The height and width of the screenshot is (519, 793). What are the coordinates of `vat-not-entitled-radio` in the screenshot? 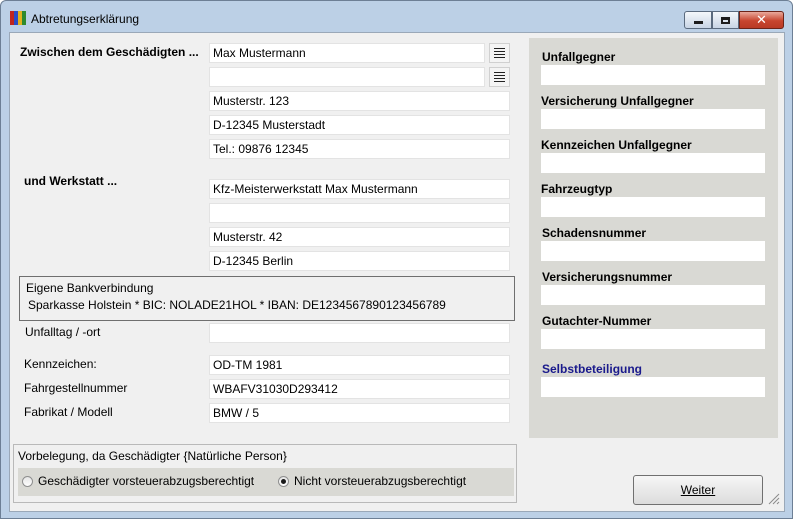 It's located at (283, 481).